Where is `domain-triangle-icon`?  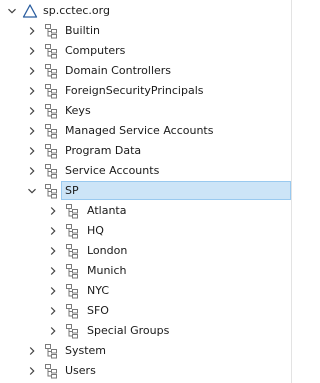
domain-triangle-icon is located at coordinates (30, 11).